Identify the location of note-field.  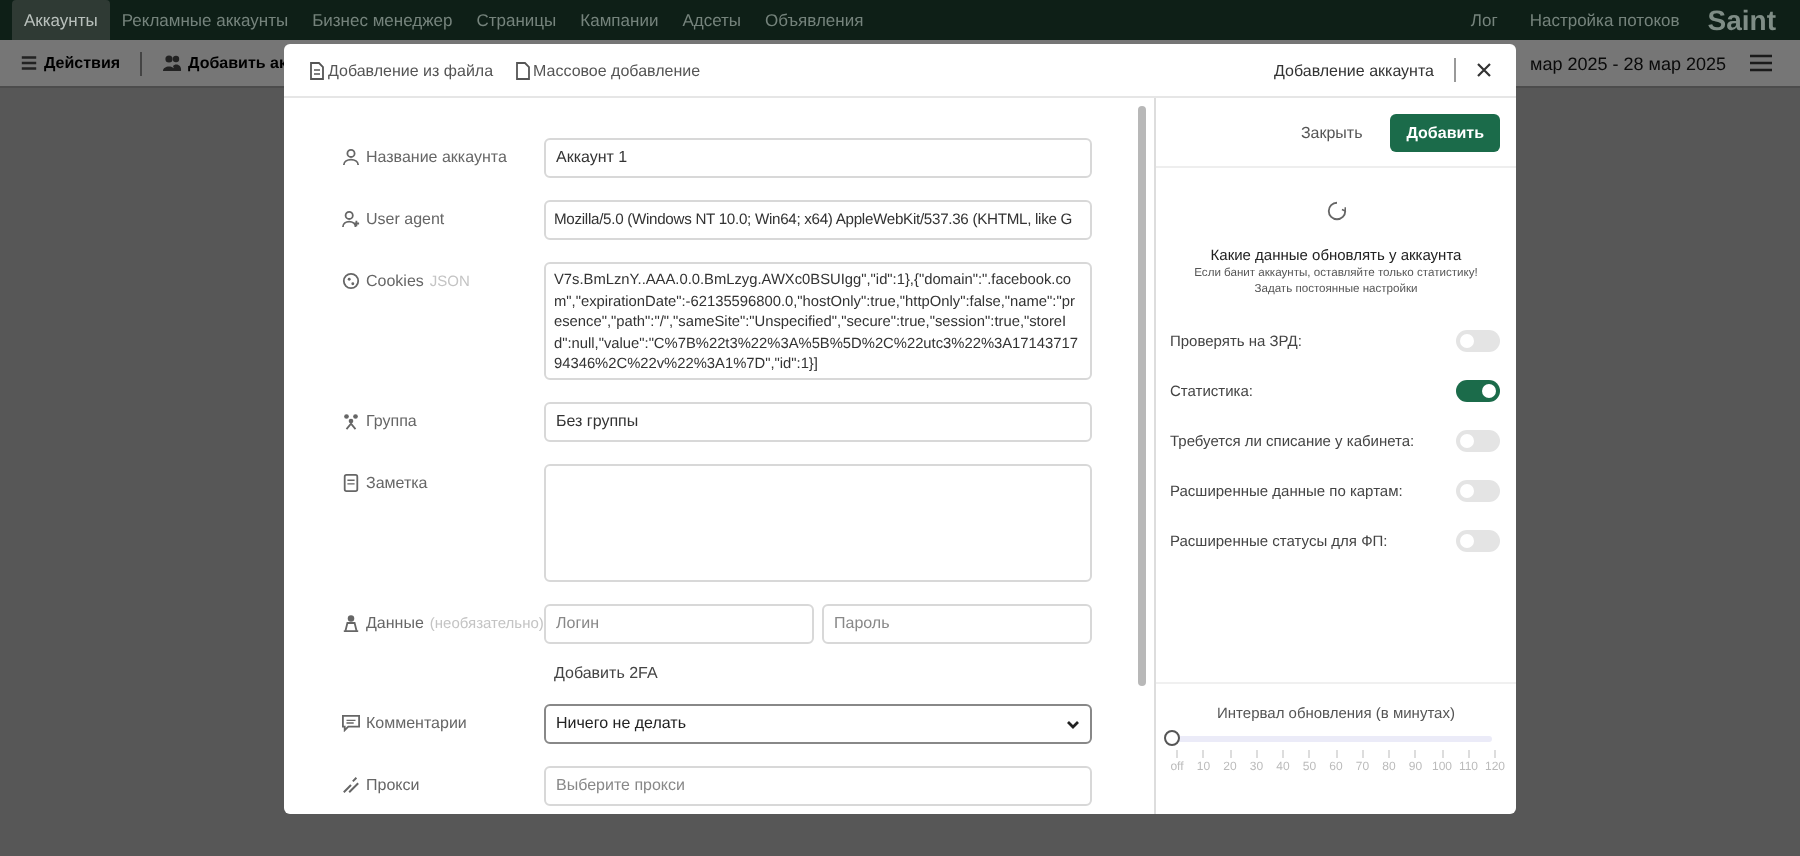
(818, 523).